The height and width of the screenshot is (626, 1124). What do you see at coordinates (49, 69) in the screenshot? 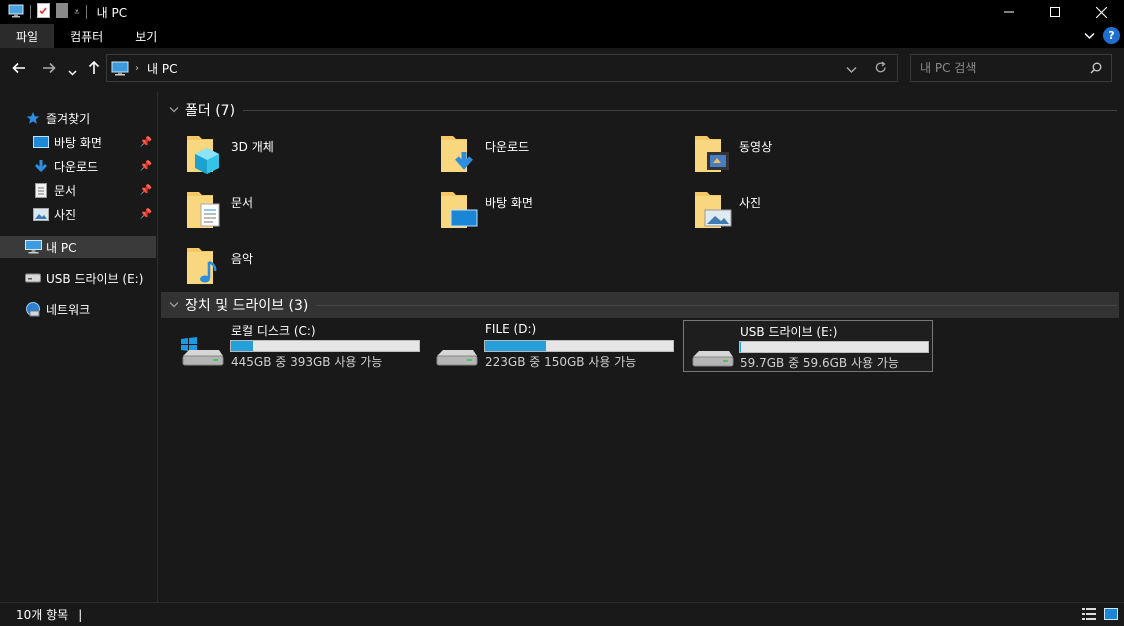
I see `forward-button` at bounding box center [49, 69].